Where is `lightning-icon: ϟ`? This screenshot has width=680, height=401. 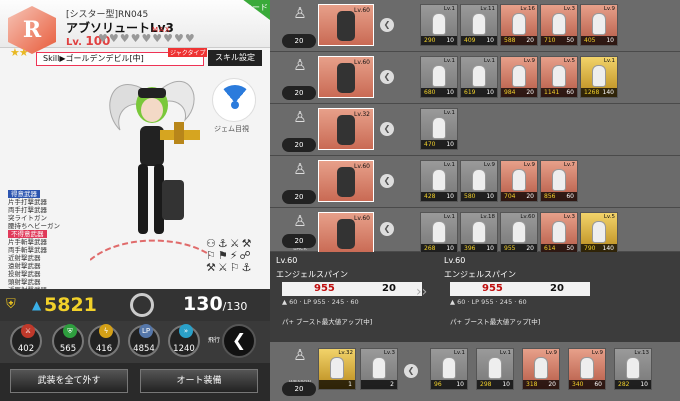 lightning-icon: ϟ is located at coordinates (106, 331).